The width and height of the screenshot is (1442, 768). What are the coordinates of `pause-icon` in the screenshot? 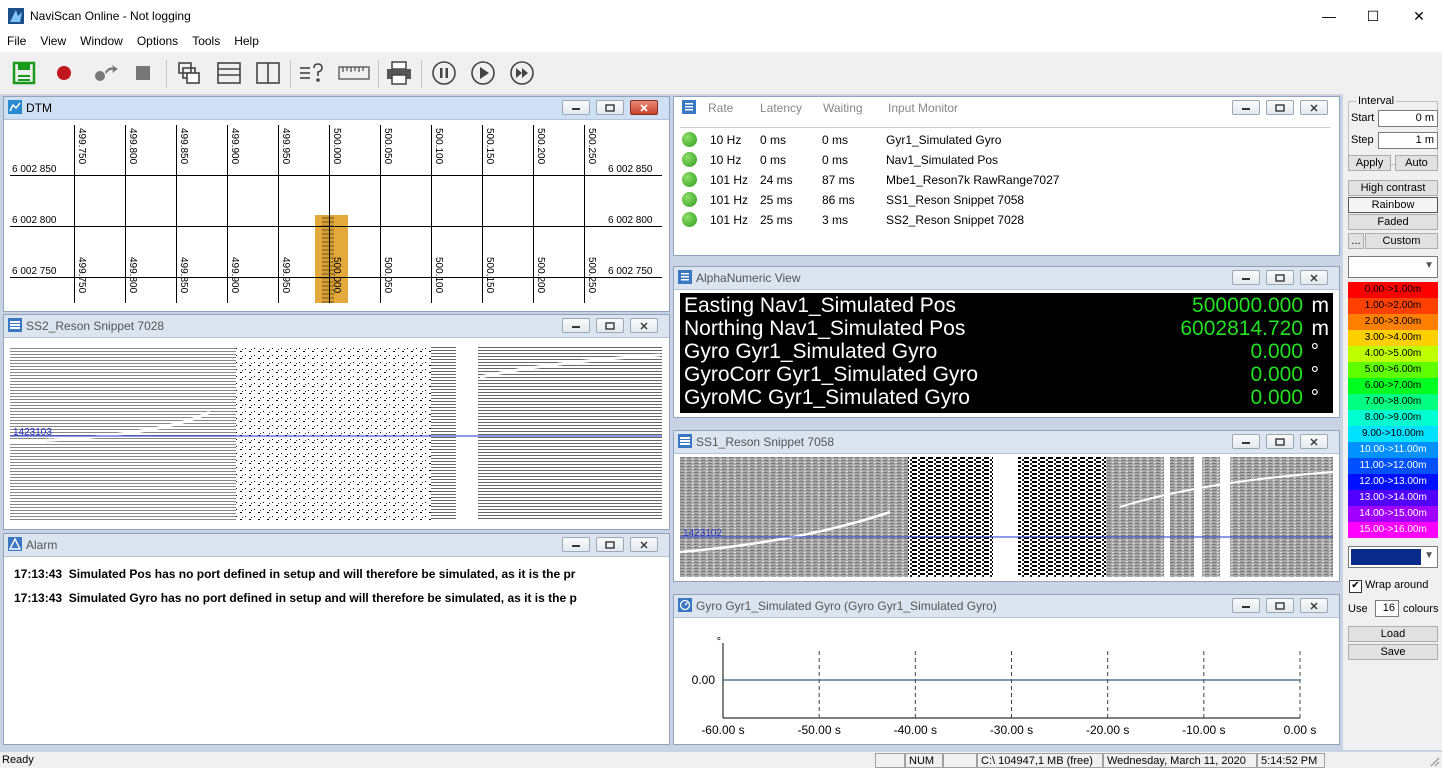 It's located at (444, 73).